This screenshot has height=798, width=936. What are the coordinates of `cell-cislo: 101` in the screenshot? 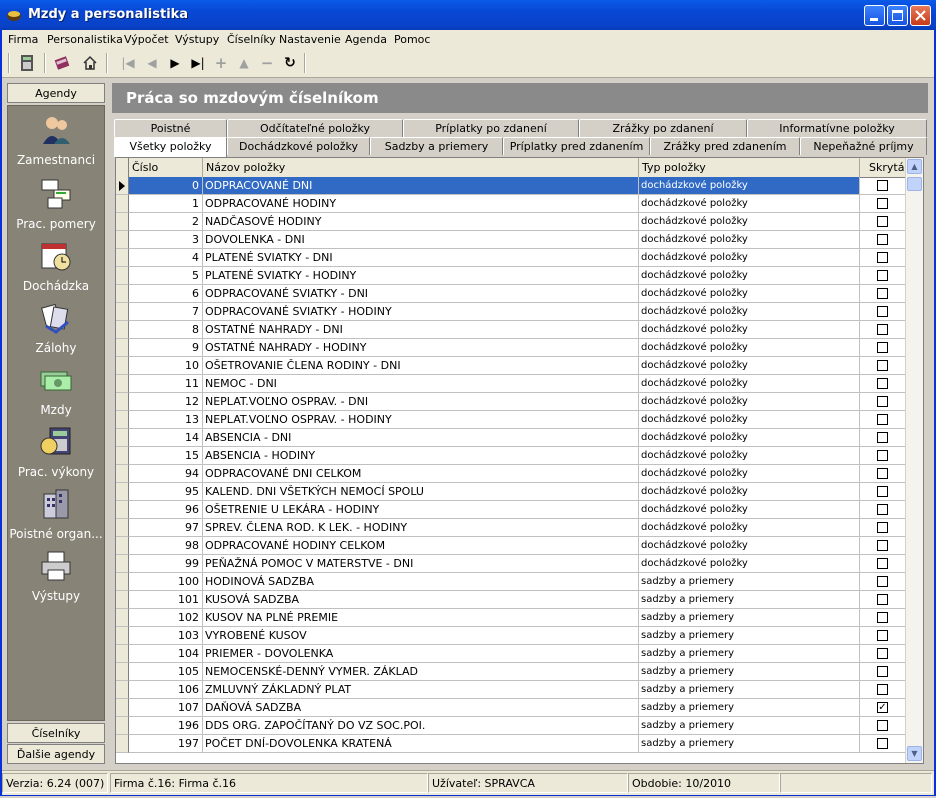 It's located at (166, 600).